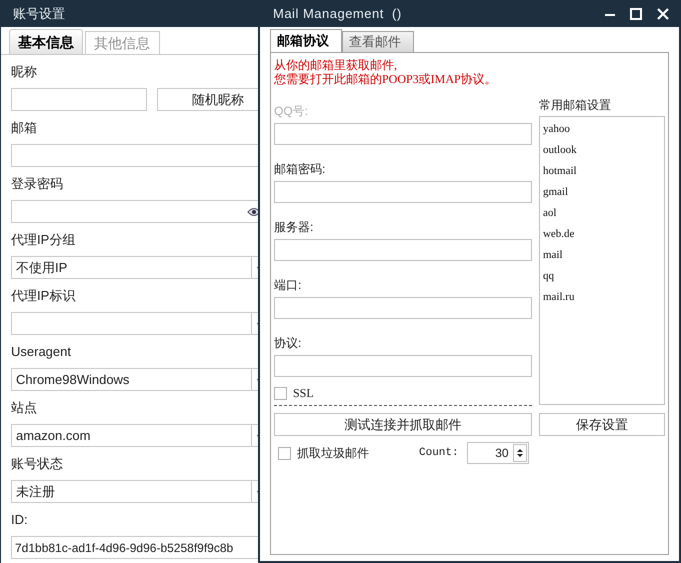 This screenshot has width=681, height=563. Describe the element at coordinates (43, 295) in the screenshot. I see `field-label: 代理IP标识` at that location.